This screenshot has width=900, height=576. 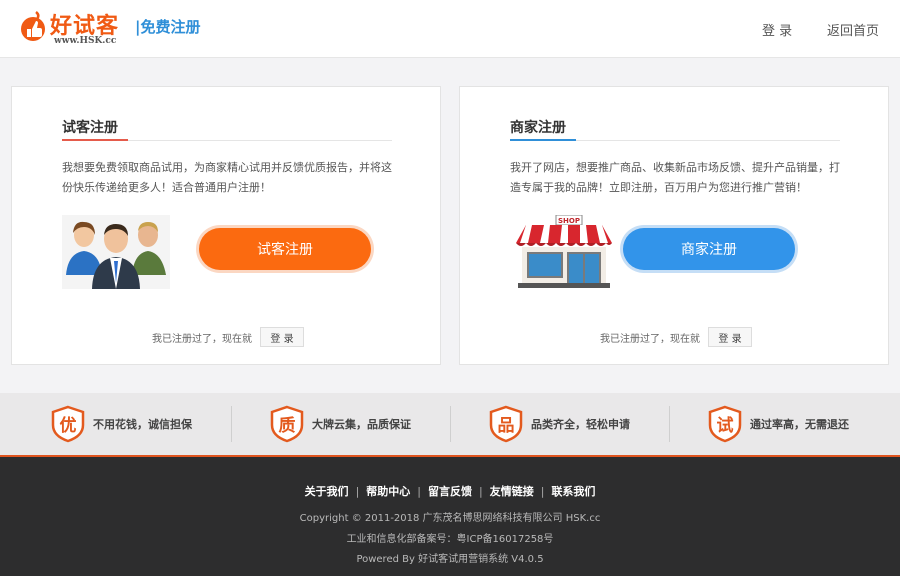 I want to click on merchant-card-divider, so click(x=675, y=140).